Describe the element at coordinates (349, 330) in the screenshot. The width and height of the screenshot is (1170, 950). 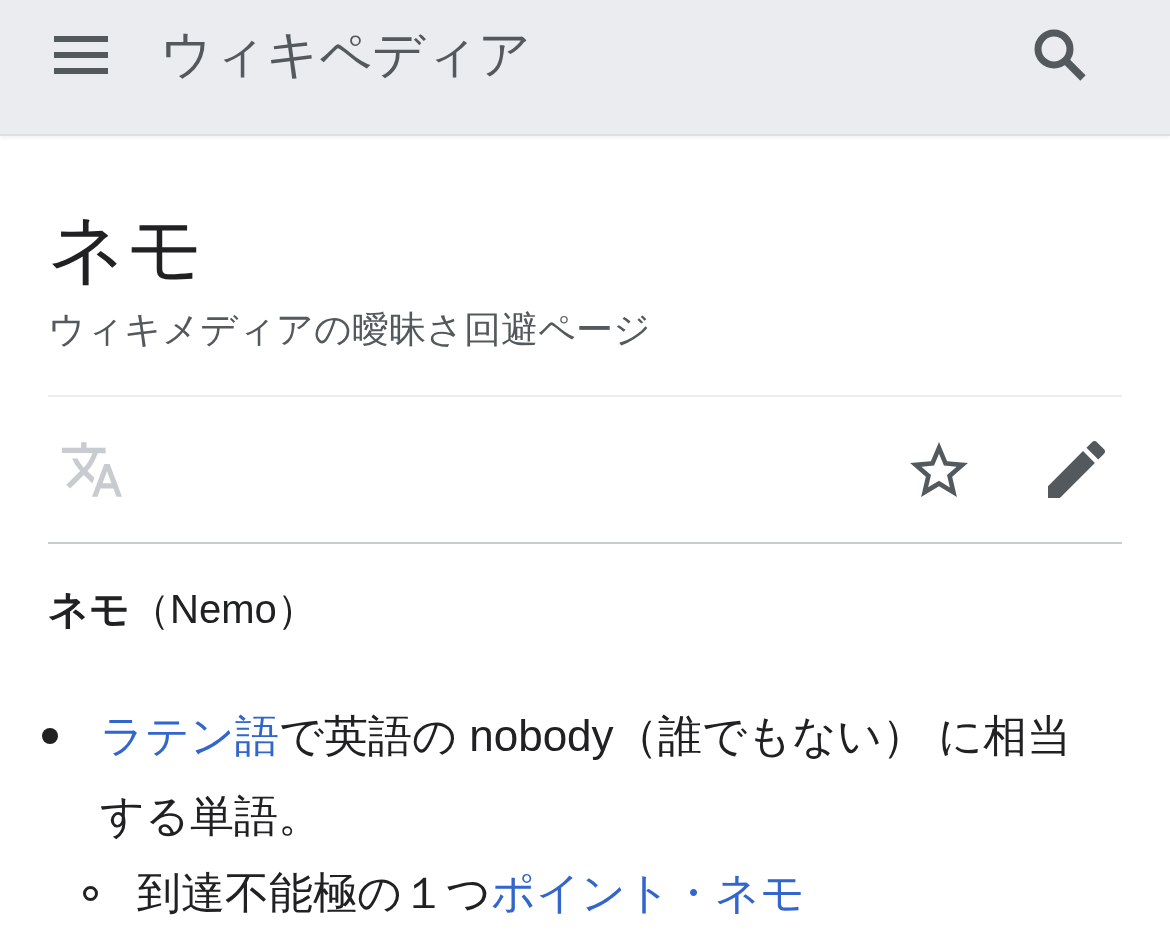
I see `page-subtitle: ウィキメディアの曖昧さ回避ページ` at that location.